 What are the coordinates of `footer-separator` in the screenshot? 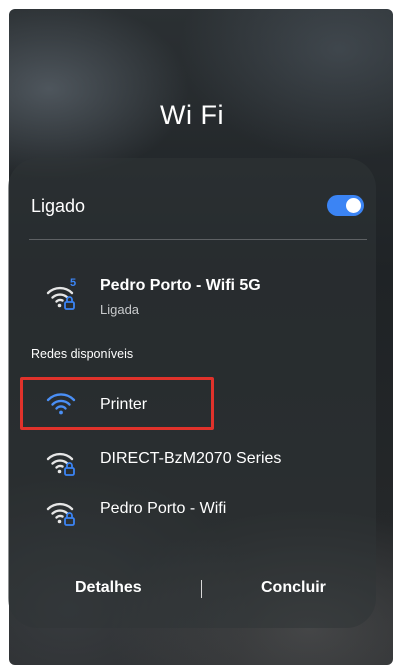 It's located at (201, 589).